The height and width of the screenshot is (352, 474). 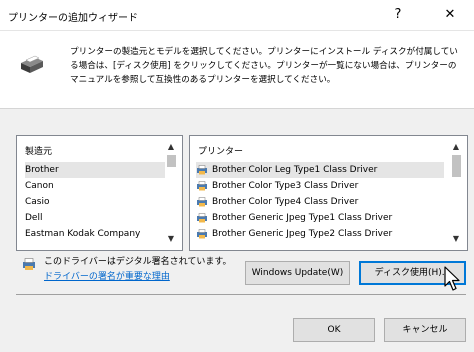 I want to click on printer-item: Brother Color Type3 Class Driver, so click(x=277, y=186).